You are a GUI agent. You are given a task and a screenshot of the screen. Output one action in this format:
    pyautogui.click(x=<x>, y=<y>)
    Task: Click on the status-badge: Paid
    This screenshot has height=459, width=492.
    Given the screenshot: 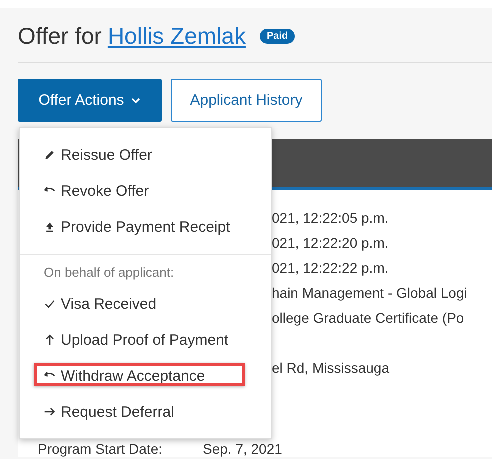 What is the action you would take?
    pyautogui.click(x=278, y=36)
    